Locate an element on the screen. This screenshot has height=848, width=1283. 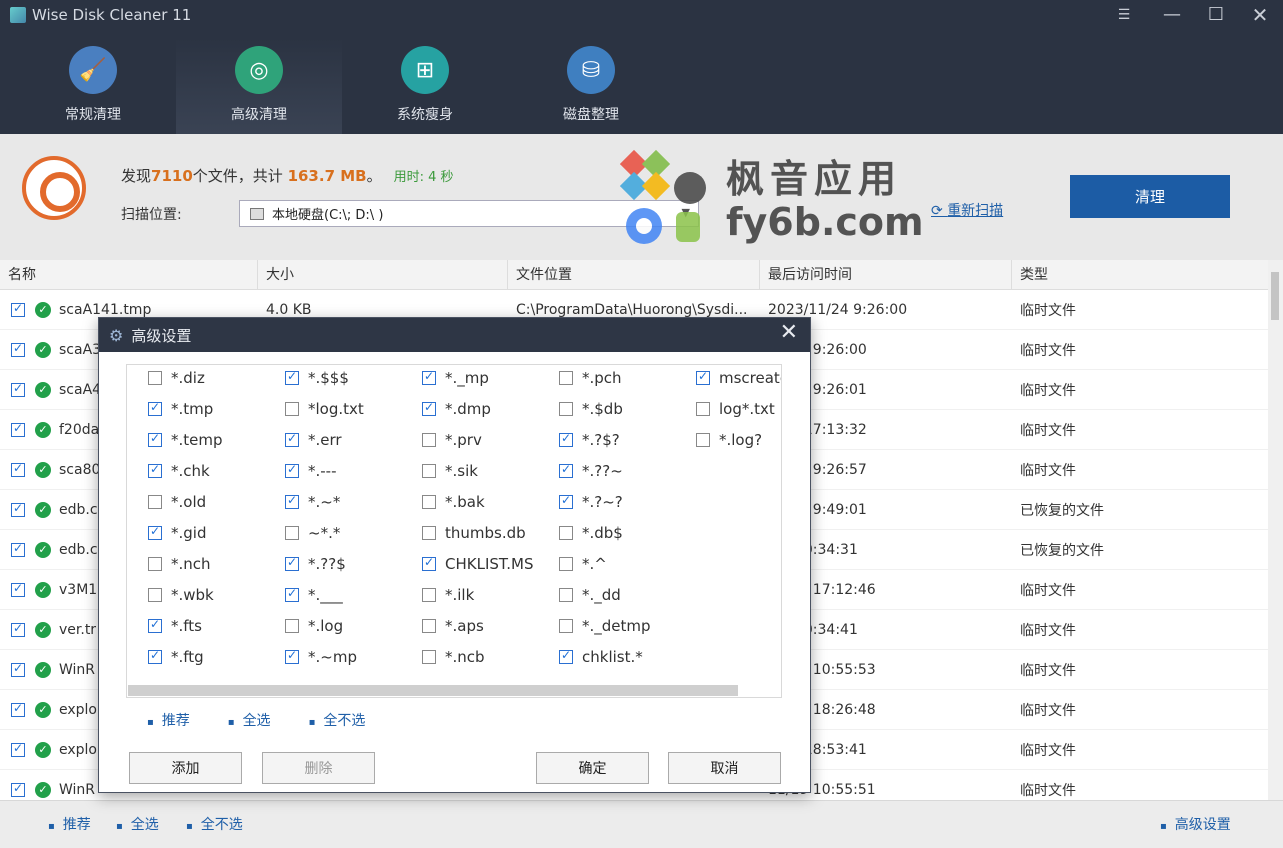
extension-option: *.dmp is located at coordinates (456, 409).